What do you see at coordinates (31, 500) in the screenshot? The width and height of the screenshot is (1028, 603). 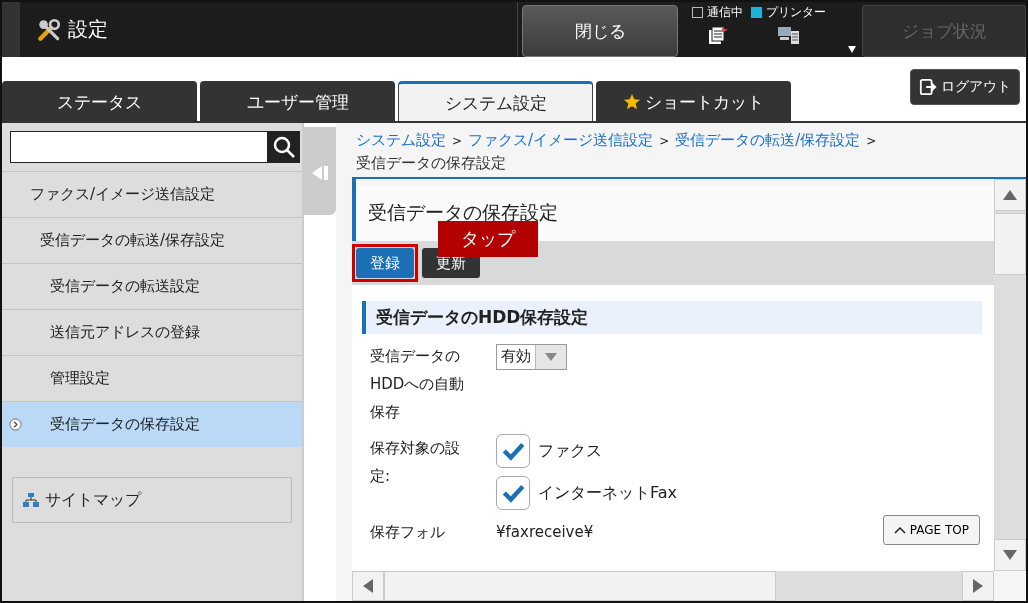 I see `sitemap-icon` at bounding box center [31, 500].